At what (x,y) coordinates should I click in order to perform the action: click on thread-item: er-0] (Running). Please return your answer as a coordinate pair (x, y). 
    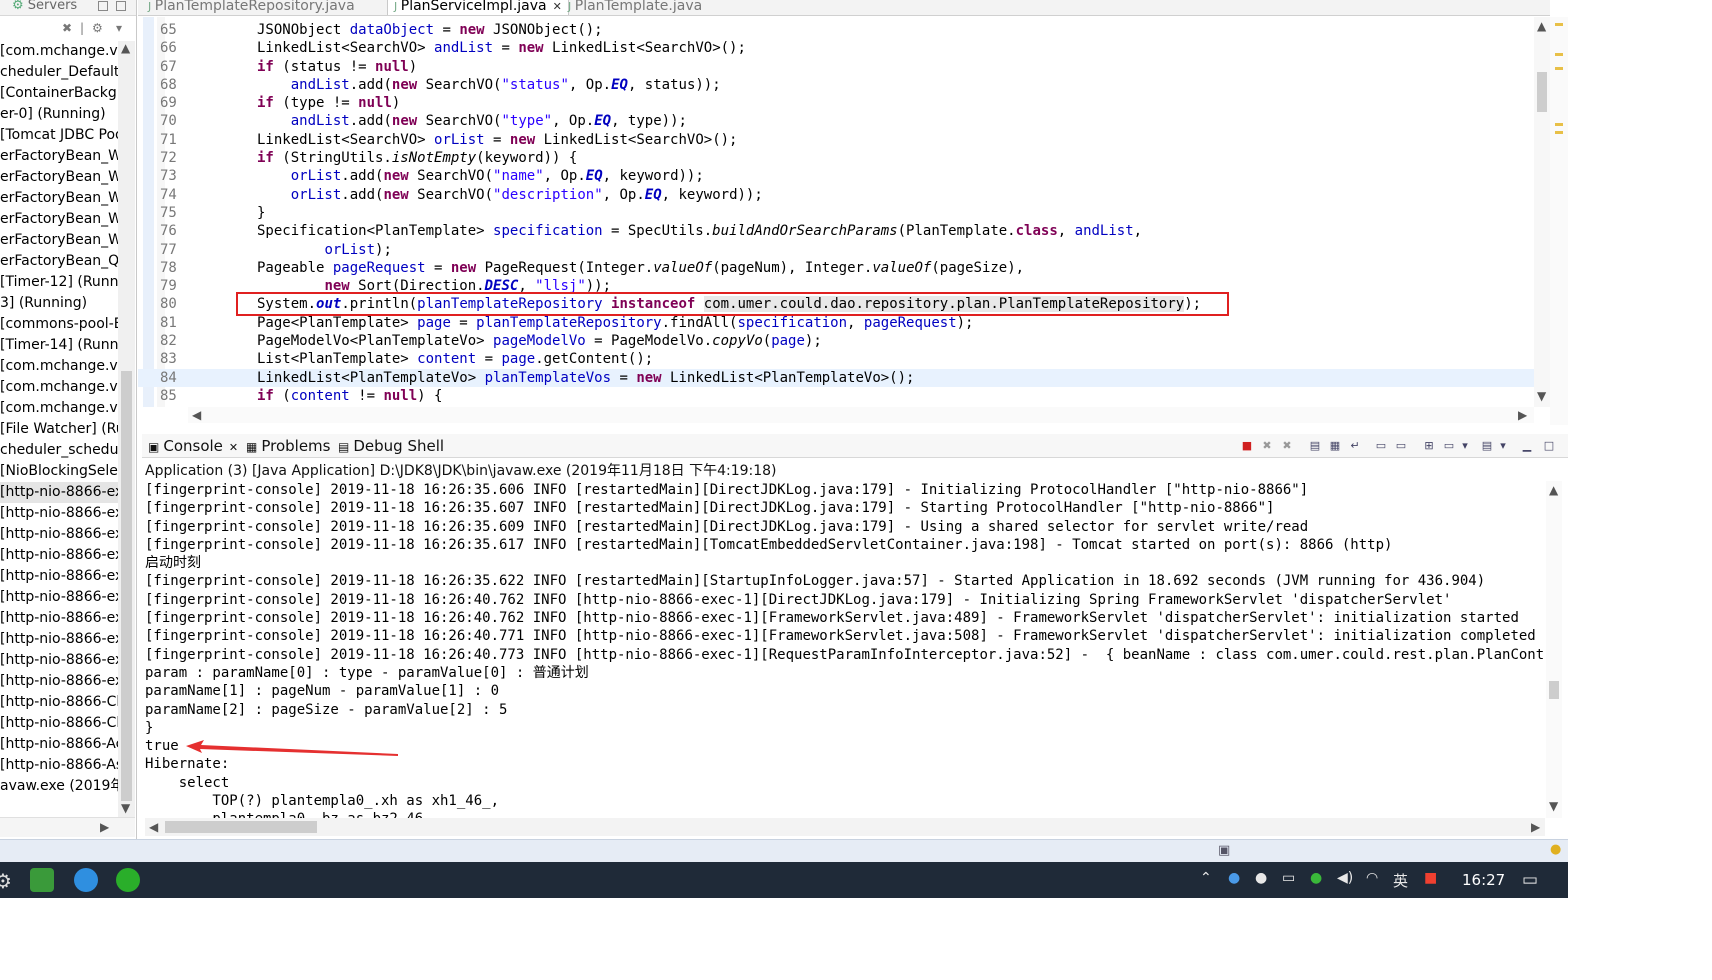
    Looking at the image, I should click on (59, 114).